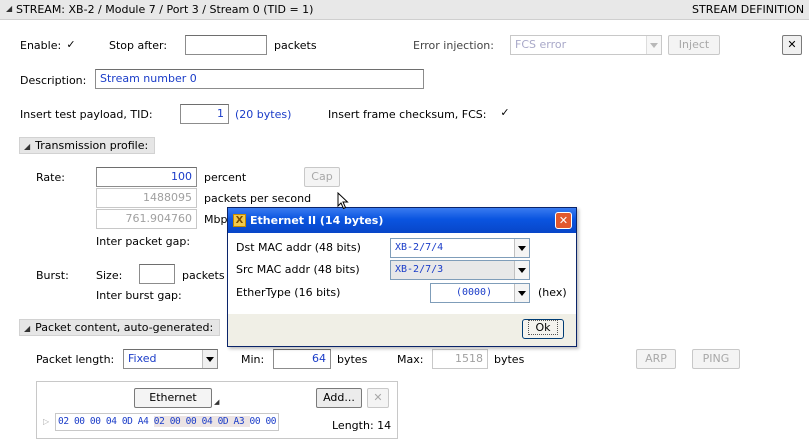 The height and width of the screenshot is (445, 809). Describe the element at coordinates (460, 248) in the screenshot. I see `dst-mac-select: XB-2/7/4` at that location.